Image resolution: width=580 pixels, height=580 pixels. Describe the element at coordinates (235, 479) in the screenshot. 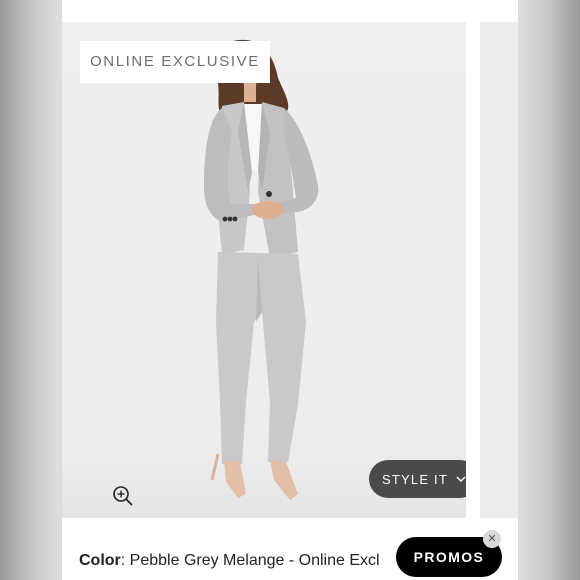

I see `left-shoe` at that location.